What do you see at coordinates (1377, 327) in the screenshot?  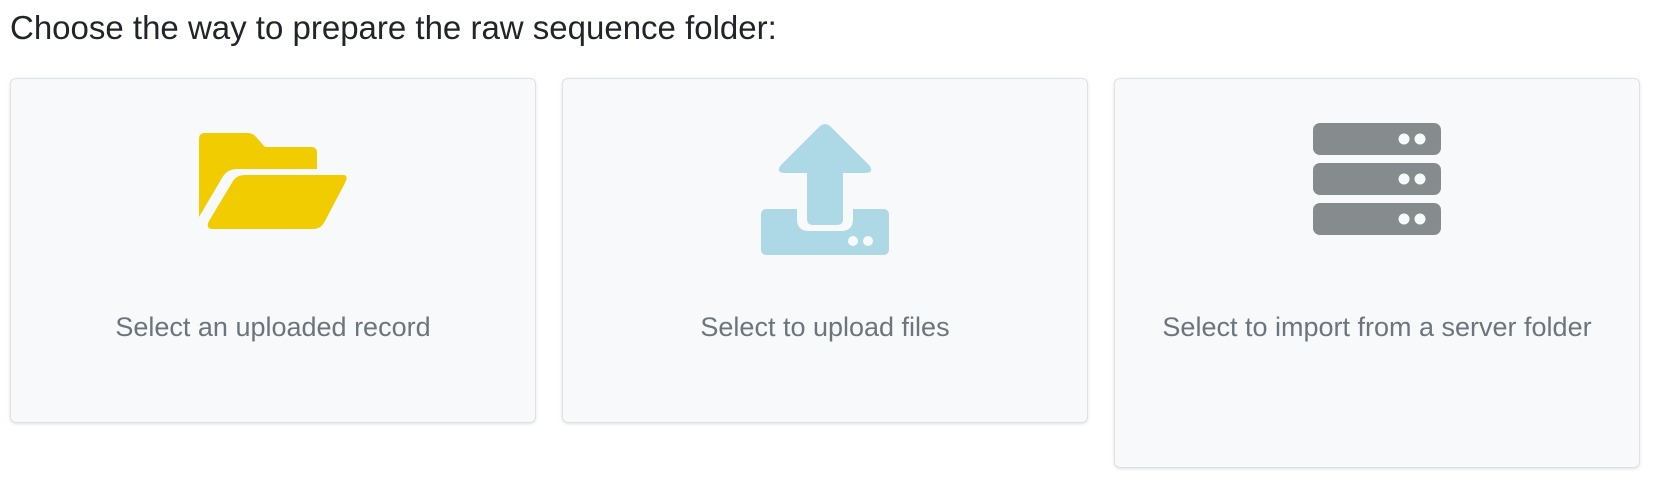 I see `card-label: Select to import from a server folder` at bounding box center [1377, 327].